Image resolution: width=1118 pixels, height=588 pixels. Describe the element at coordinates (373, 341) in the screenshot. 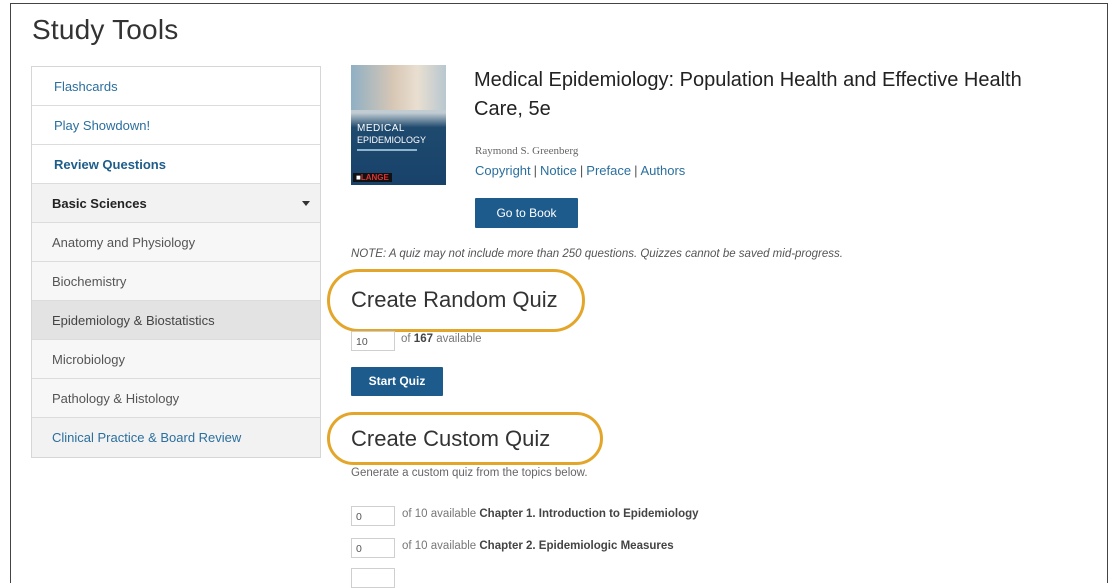

I see `random-quiz-count-input: 10` at that location.